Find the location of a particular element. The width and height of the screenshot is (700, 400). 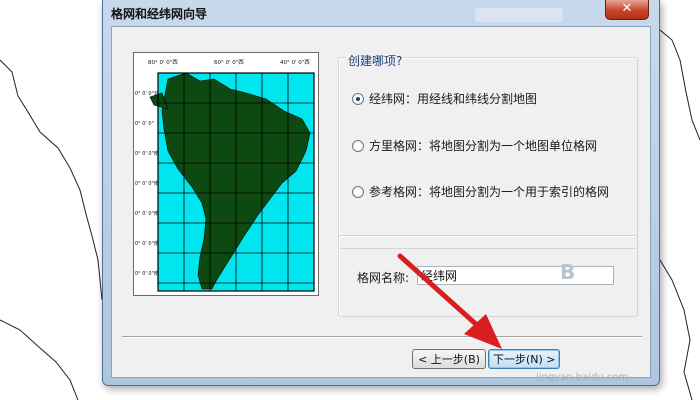

question-label: 创建哪项? is located at coordinates (375, 60).